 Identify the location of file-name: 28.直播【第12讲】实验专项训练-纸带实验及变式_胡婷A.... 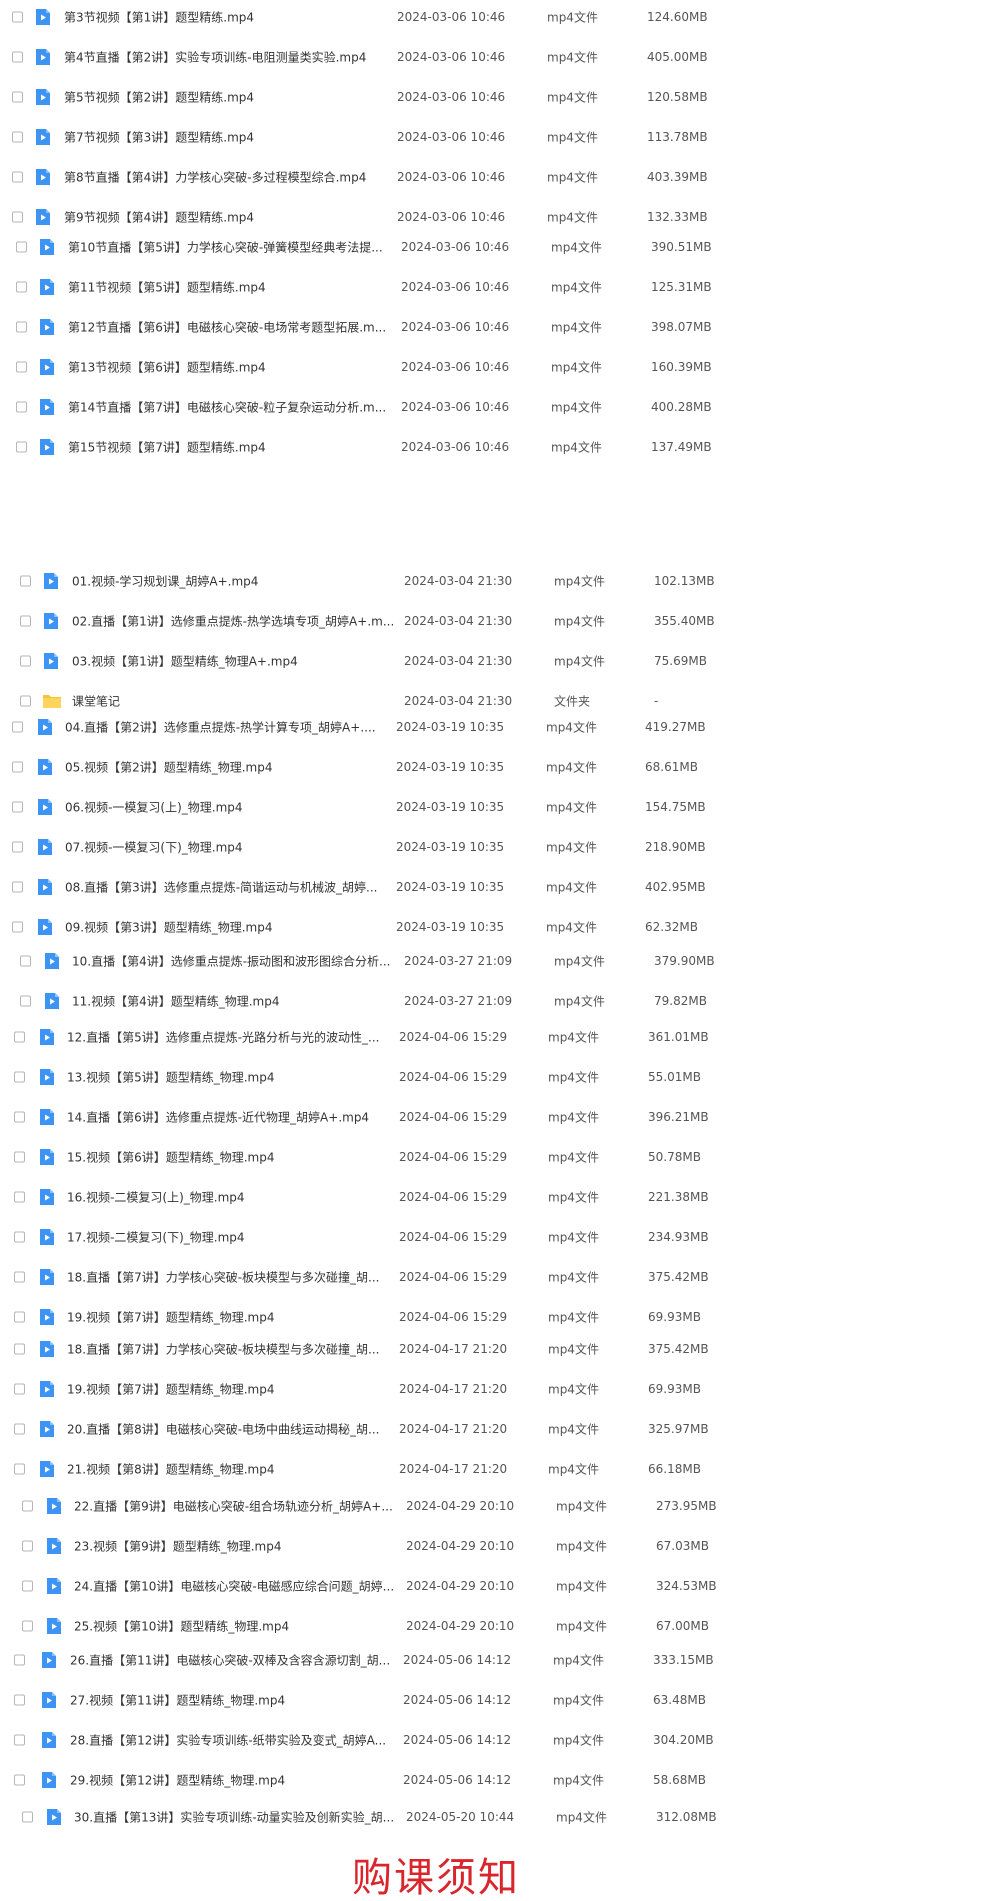
(237, 1740).